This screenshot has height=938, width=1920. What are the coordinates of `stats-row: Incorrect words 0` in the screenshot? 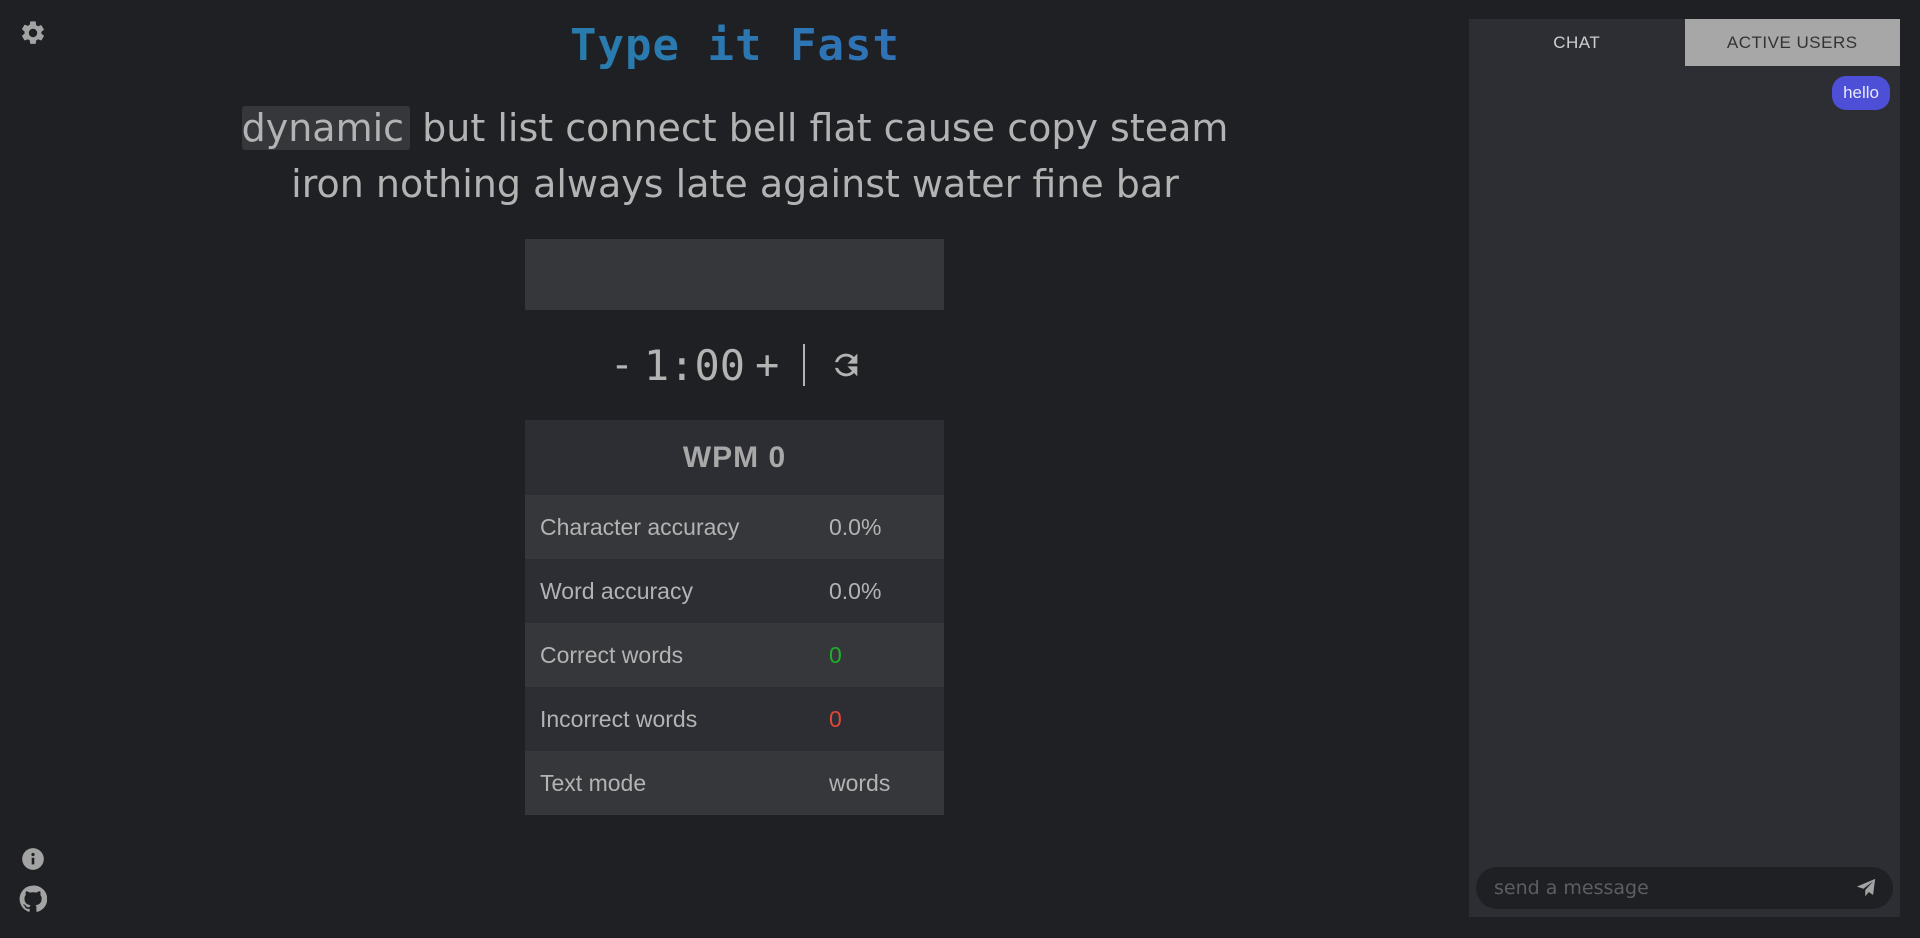 It's located at (734, 719).